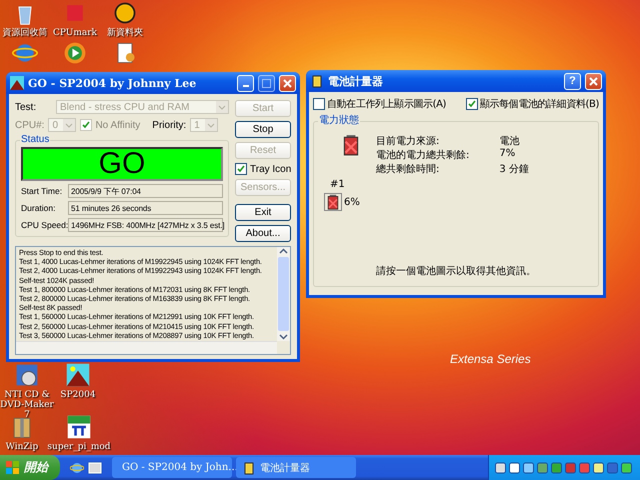  Describe the element at coordinates (43, 225) in the screenshot. I see `field-label: CPU Speed:` at that location.